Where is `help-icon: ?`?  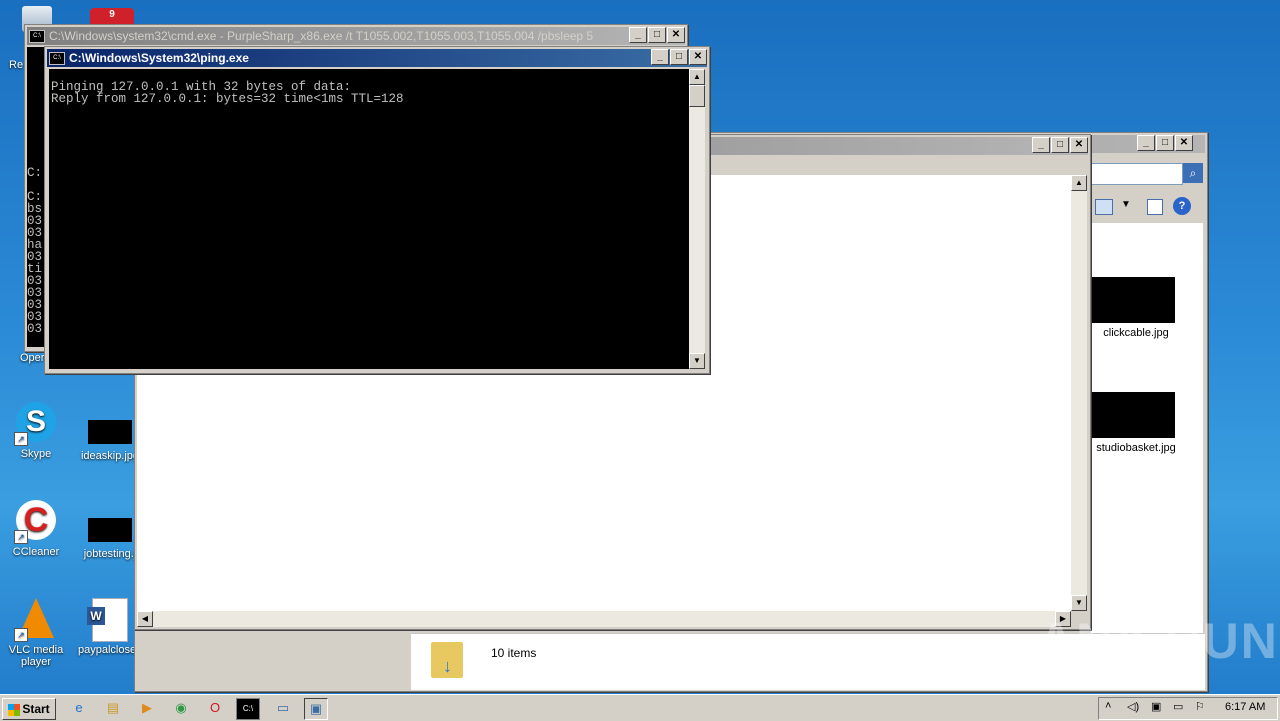
help-icon: ? is located at coordinates (1182, 206).